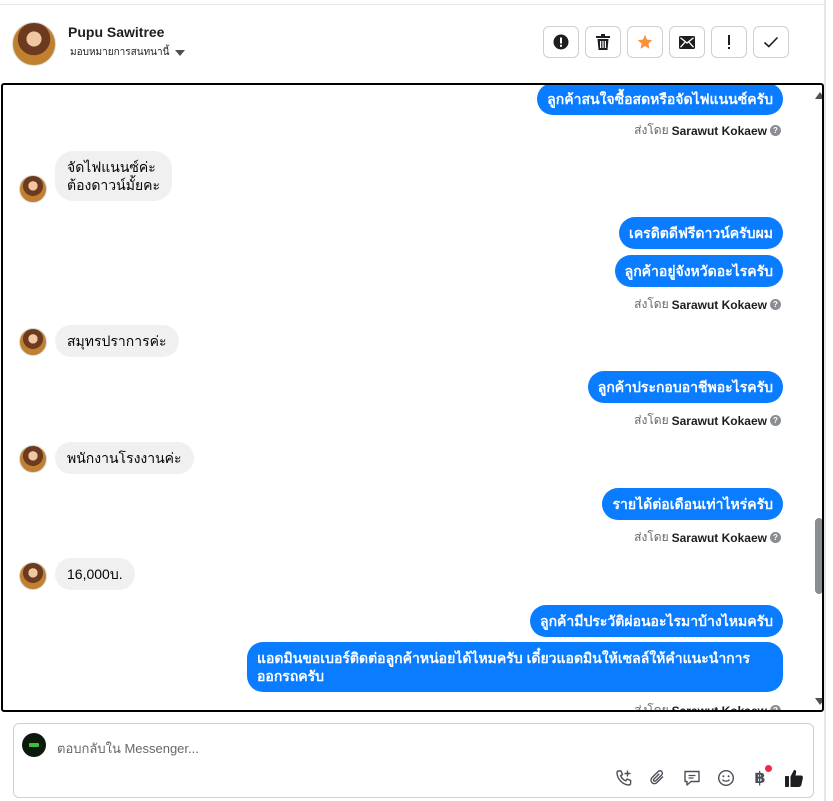 The height and width of the screenshot is (801, 833). Describe the element at coordinates (124, 458) in the screenshot. I see `incoming-message: พนักงานโรงงานค่ะ` at that location.